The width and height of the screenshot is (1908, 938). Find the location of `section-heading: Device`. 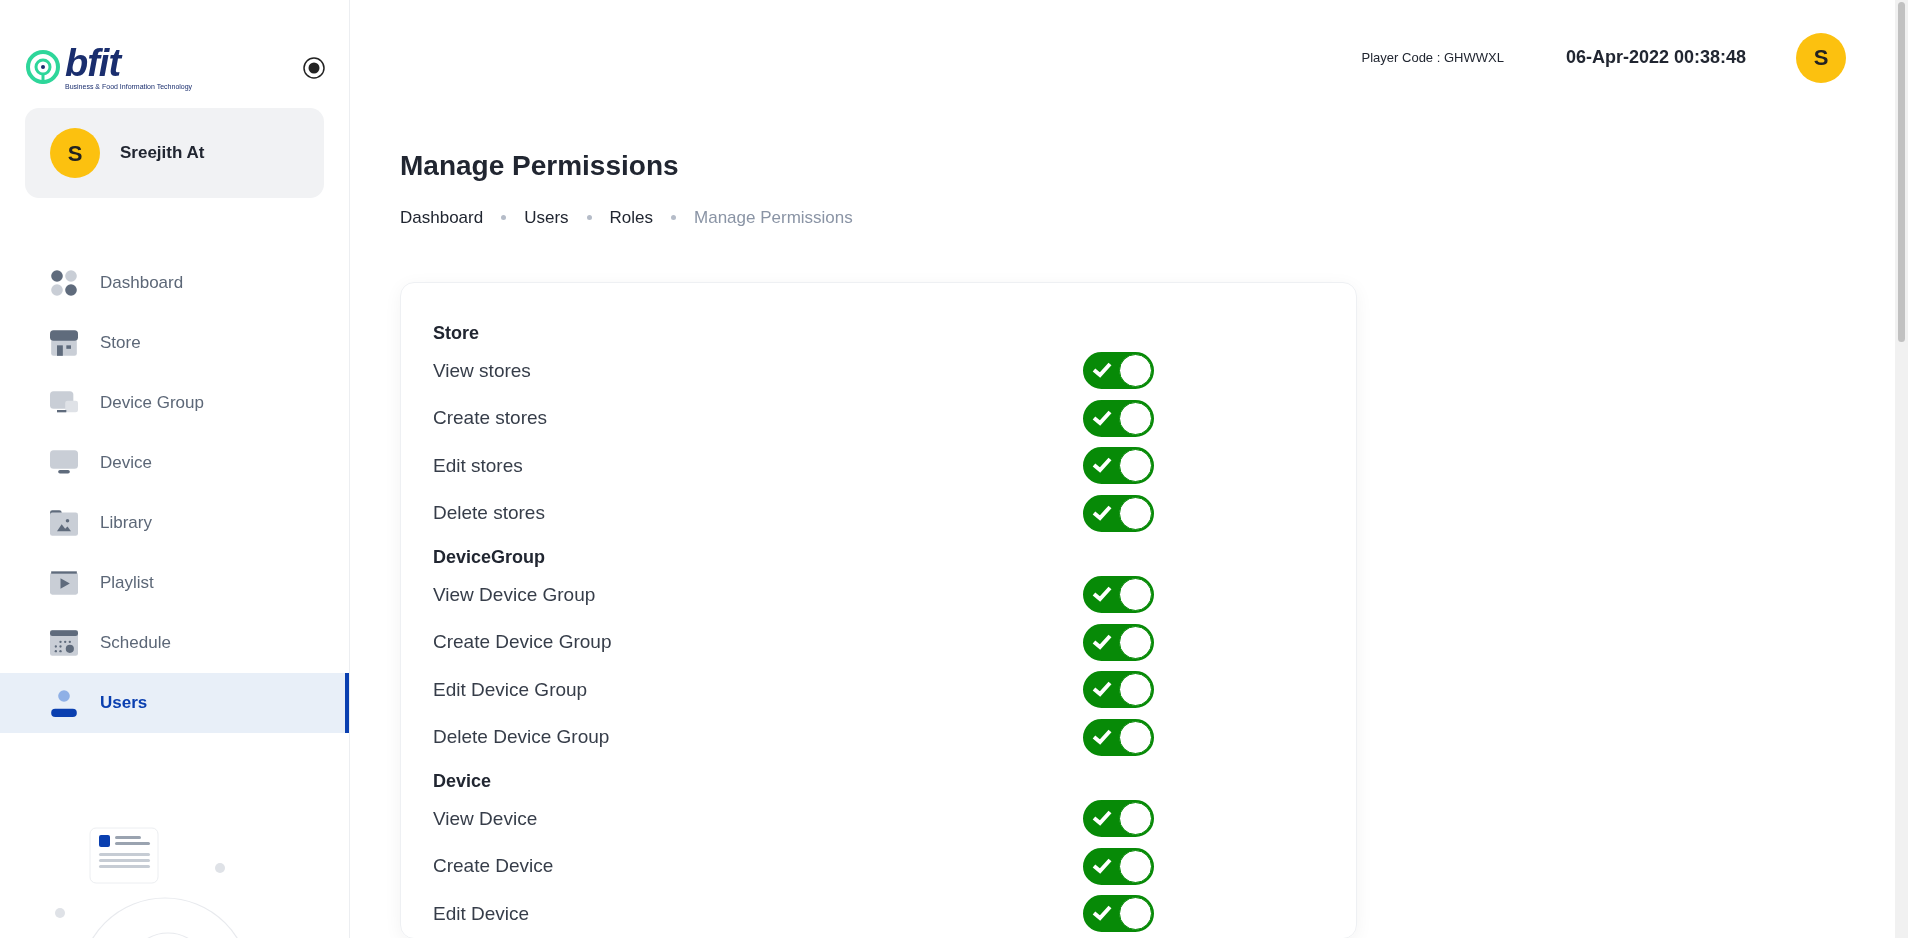

section-heading: Device is located at coordinates (463, 782).